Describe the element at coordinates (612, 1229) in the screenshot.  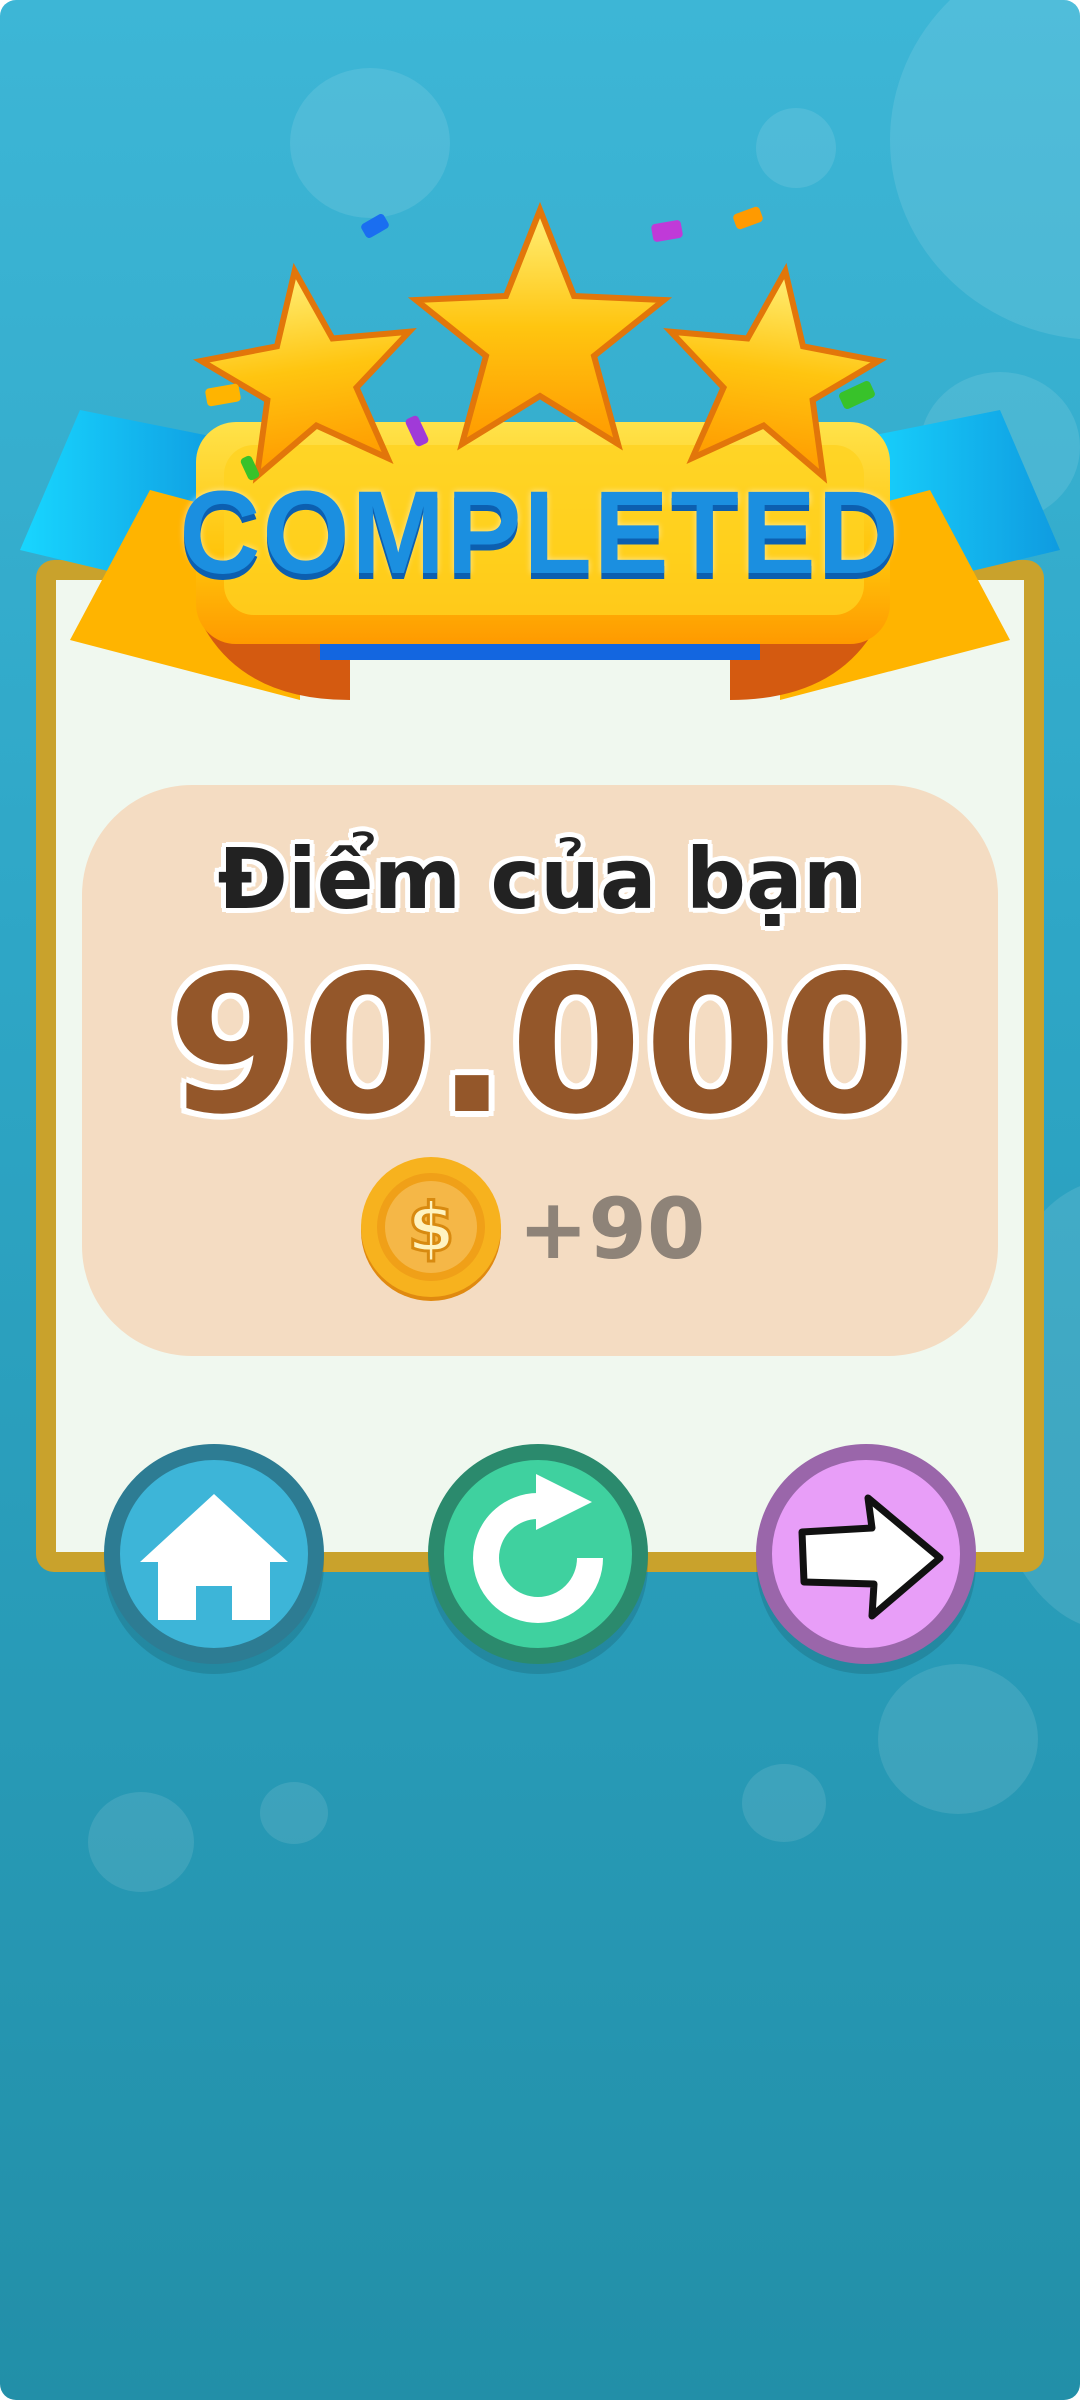
I see `coin-reward: +90` at that location.